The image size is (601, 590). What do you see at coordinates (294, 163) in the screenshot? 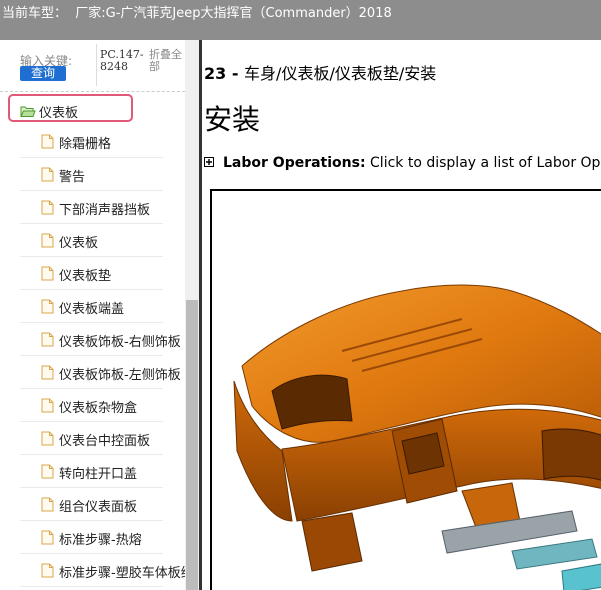
I see `labor-label: Labor Operations:` at bounding box center [294, 163].